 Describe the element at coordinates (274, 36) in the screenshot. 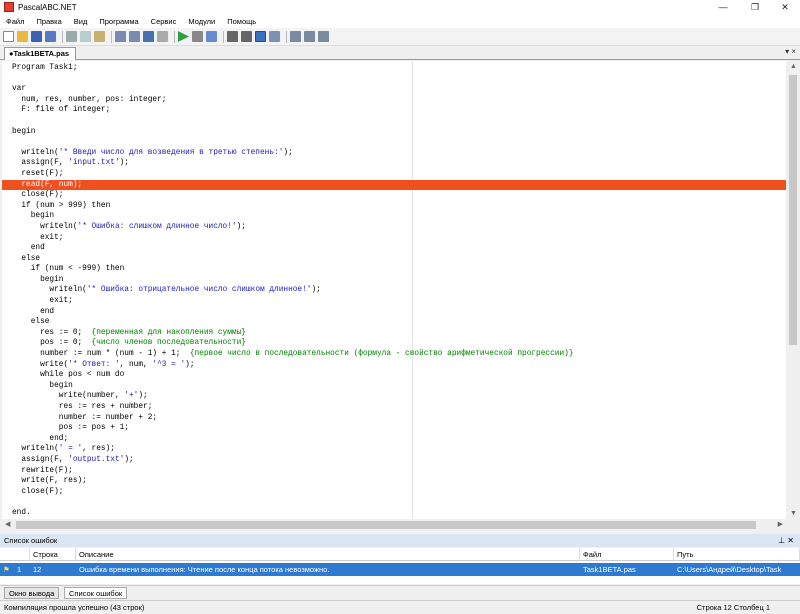

I see `debug-icon` at that location.